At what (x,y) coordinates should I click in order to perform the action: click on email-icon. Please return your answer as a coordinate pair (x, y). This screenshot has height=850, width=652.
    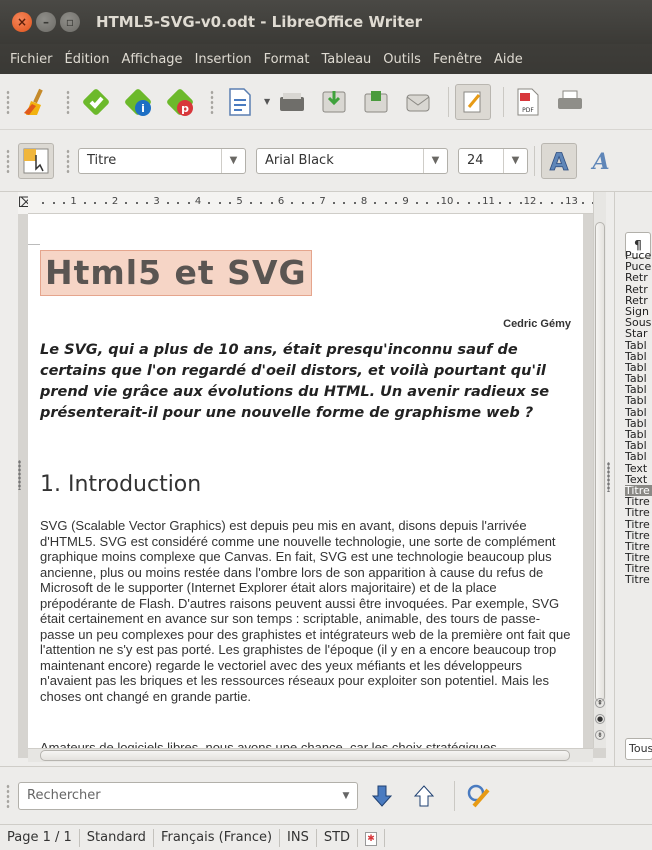
    Looking at the image, I should click on (418, 102).